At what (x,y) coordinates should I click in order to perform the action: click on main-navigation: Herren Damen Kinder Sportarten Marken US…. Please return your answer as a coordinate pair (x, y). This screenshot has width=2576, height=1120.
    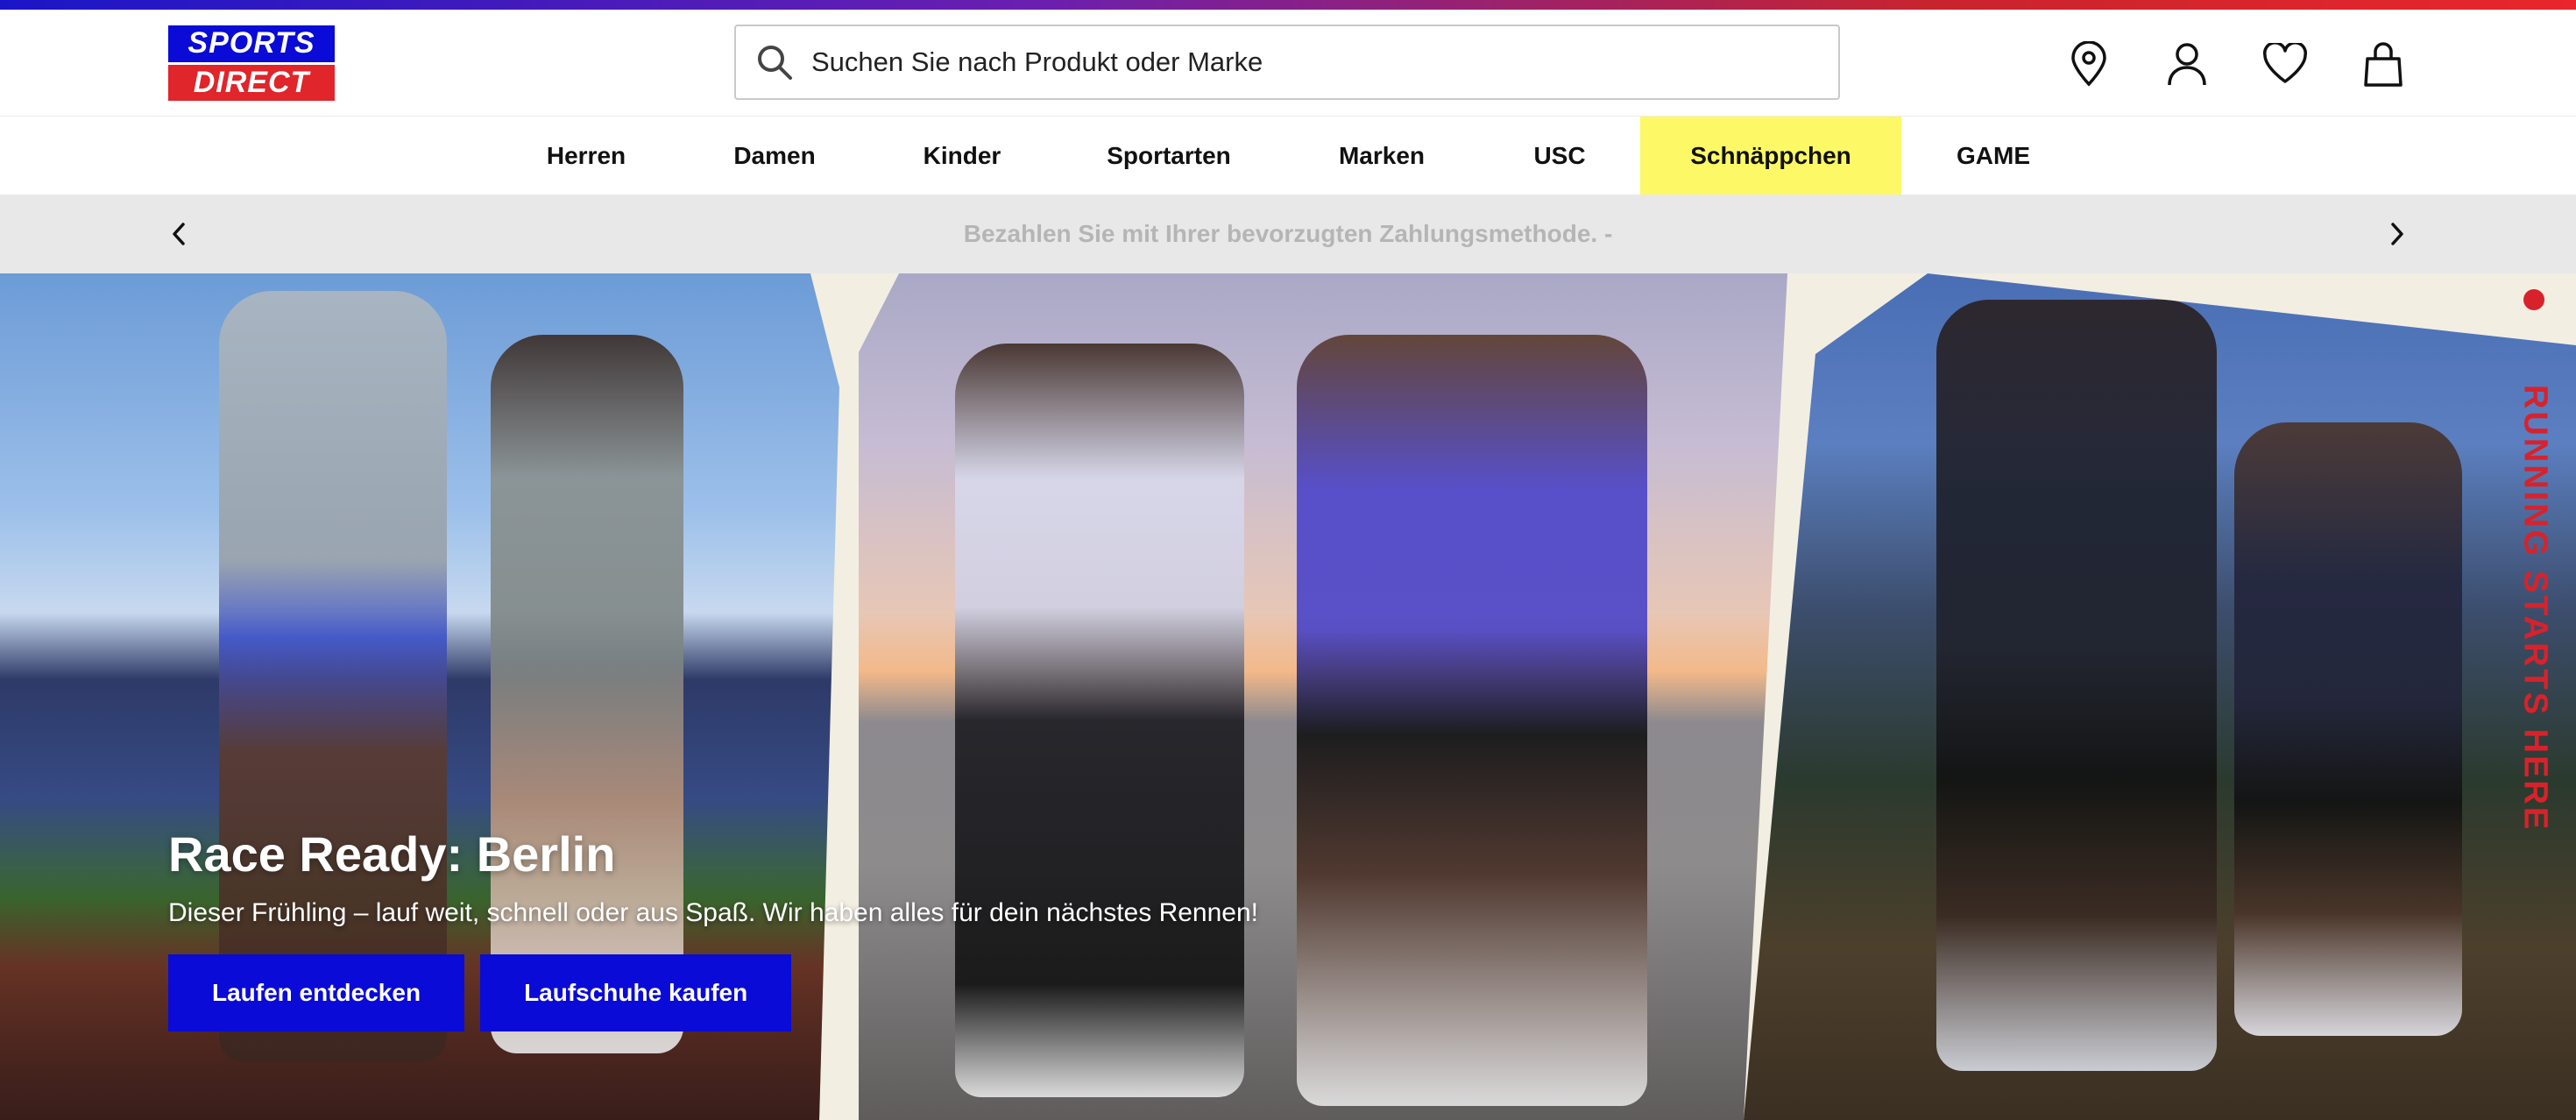
    Looking at the image, I should click on (1288, 155).